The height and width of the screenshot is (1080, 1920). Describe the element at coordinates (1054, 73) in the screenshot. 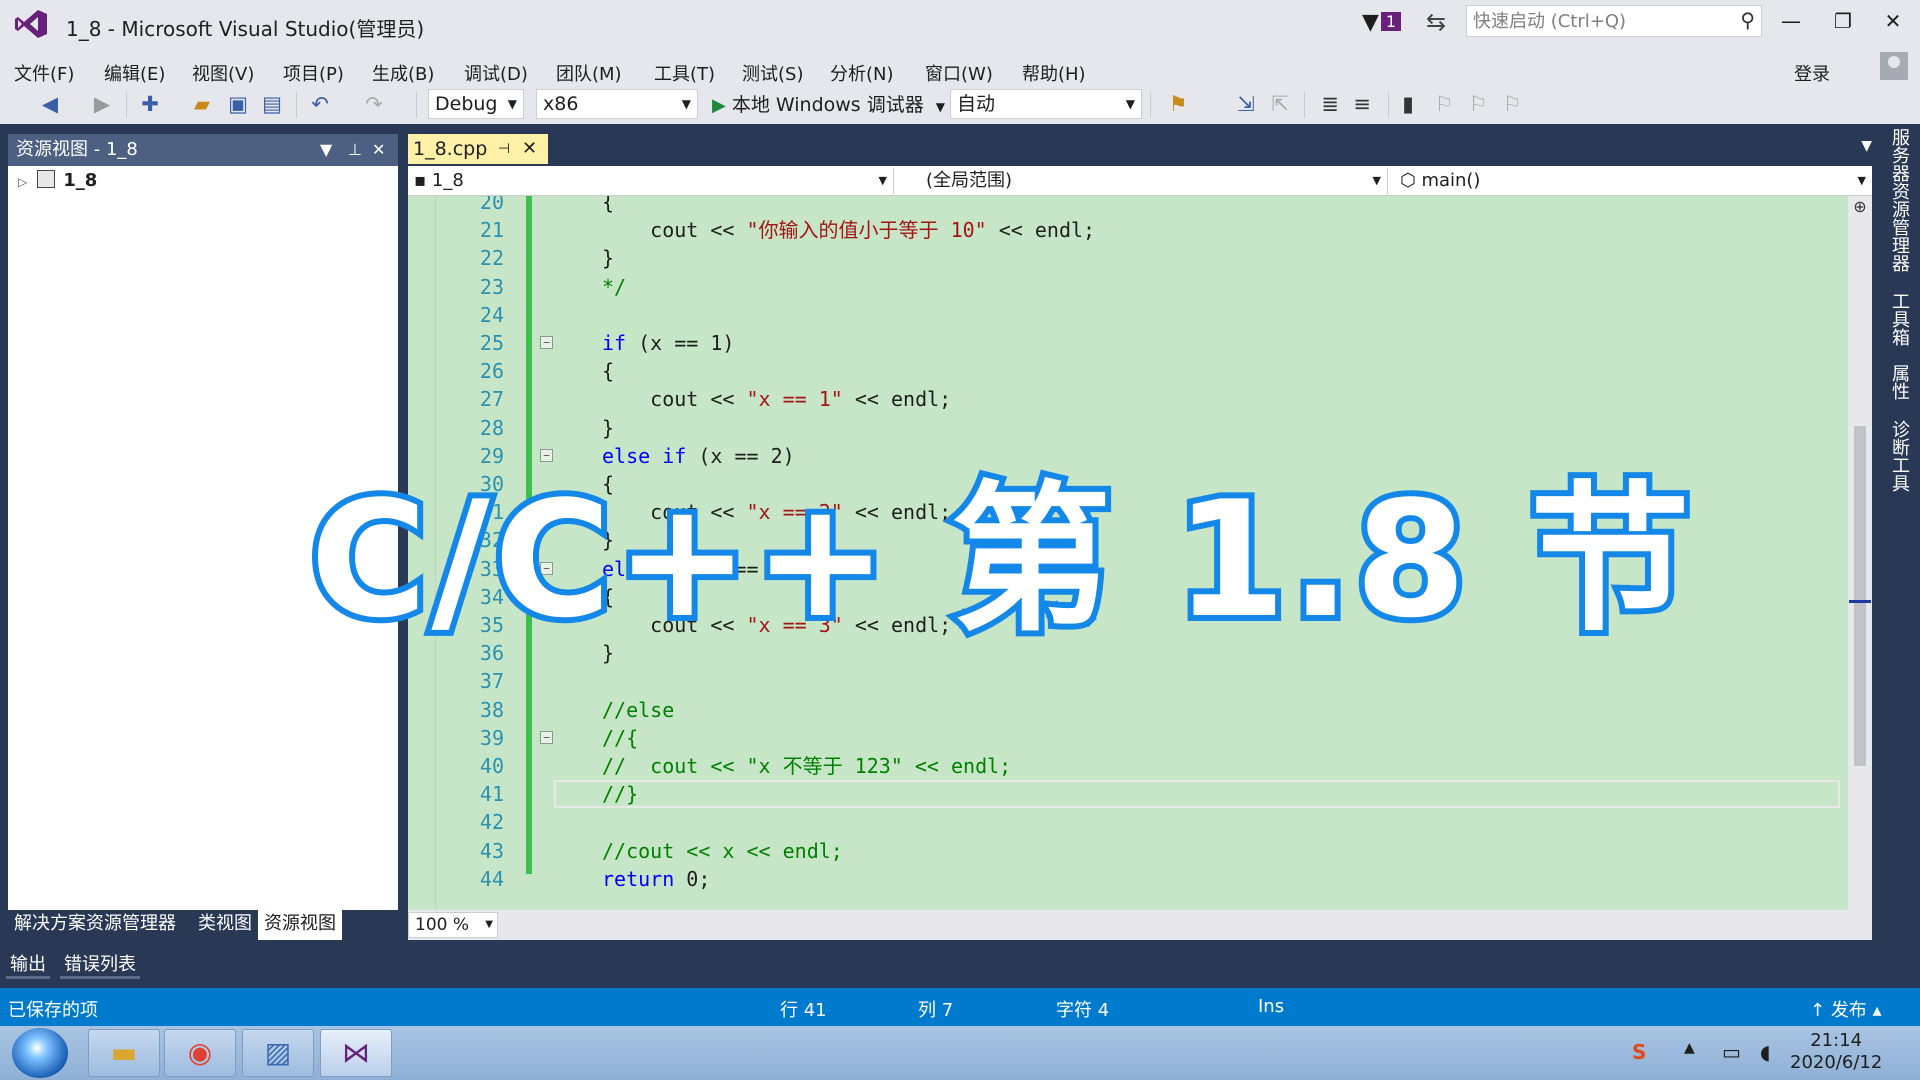

I see `menu-help: 帮助(H)` at that location.